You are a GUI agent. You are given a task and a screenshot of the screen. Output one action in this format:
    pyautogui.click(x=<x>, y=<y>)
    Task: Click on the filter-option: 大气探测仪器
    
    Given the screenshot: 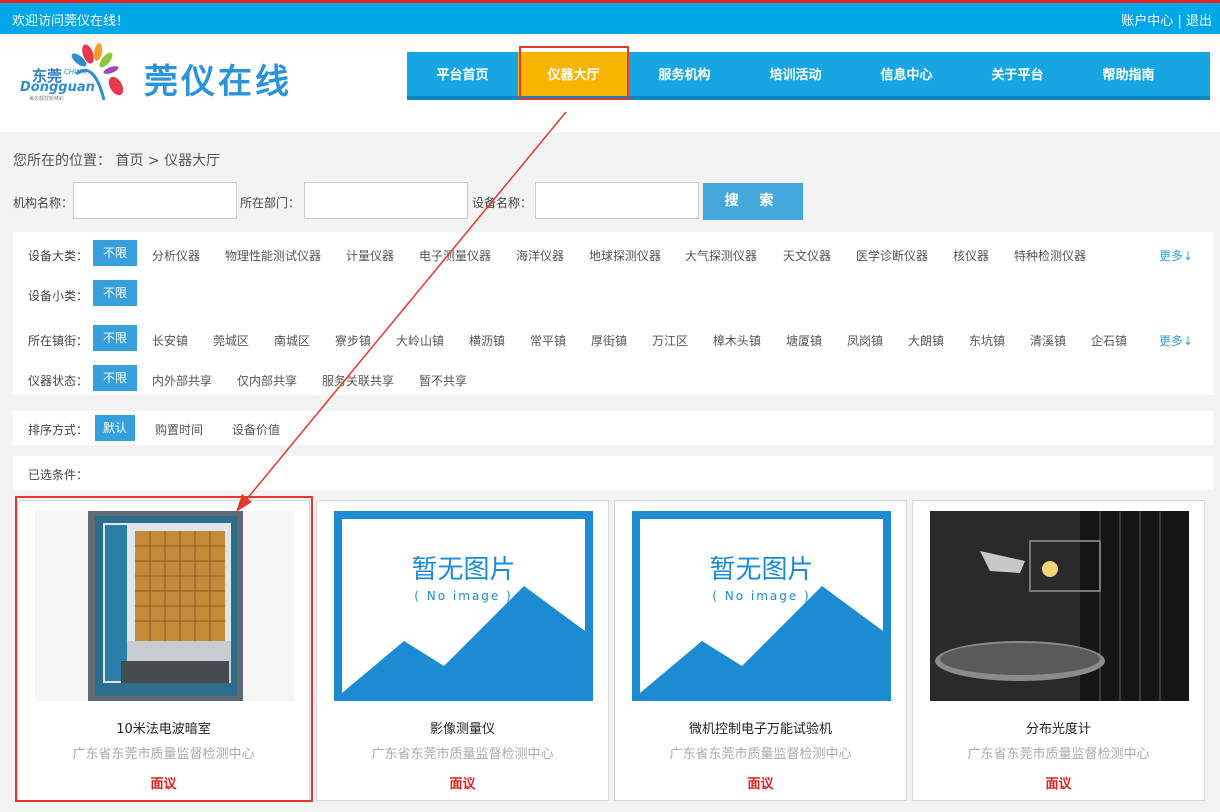 What is the action you would take?
    pyautogui.click(x=721, y=255)
    